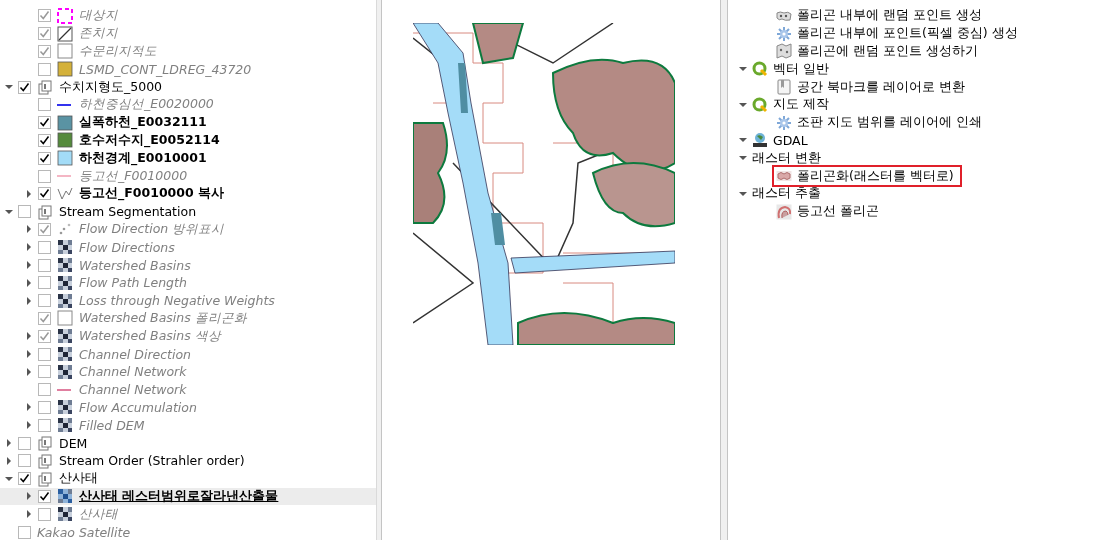 This screenshot has height=540, width=1112. Describe the element at coordinates (872, 87) in the screenshot. I see `toolbox-item: 공간 북마크를 레이어로 변환` at that location.